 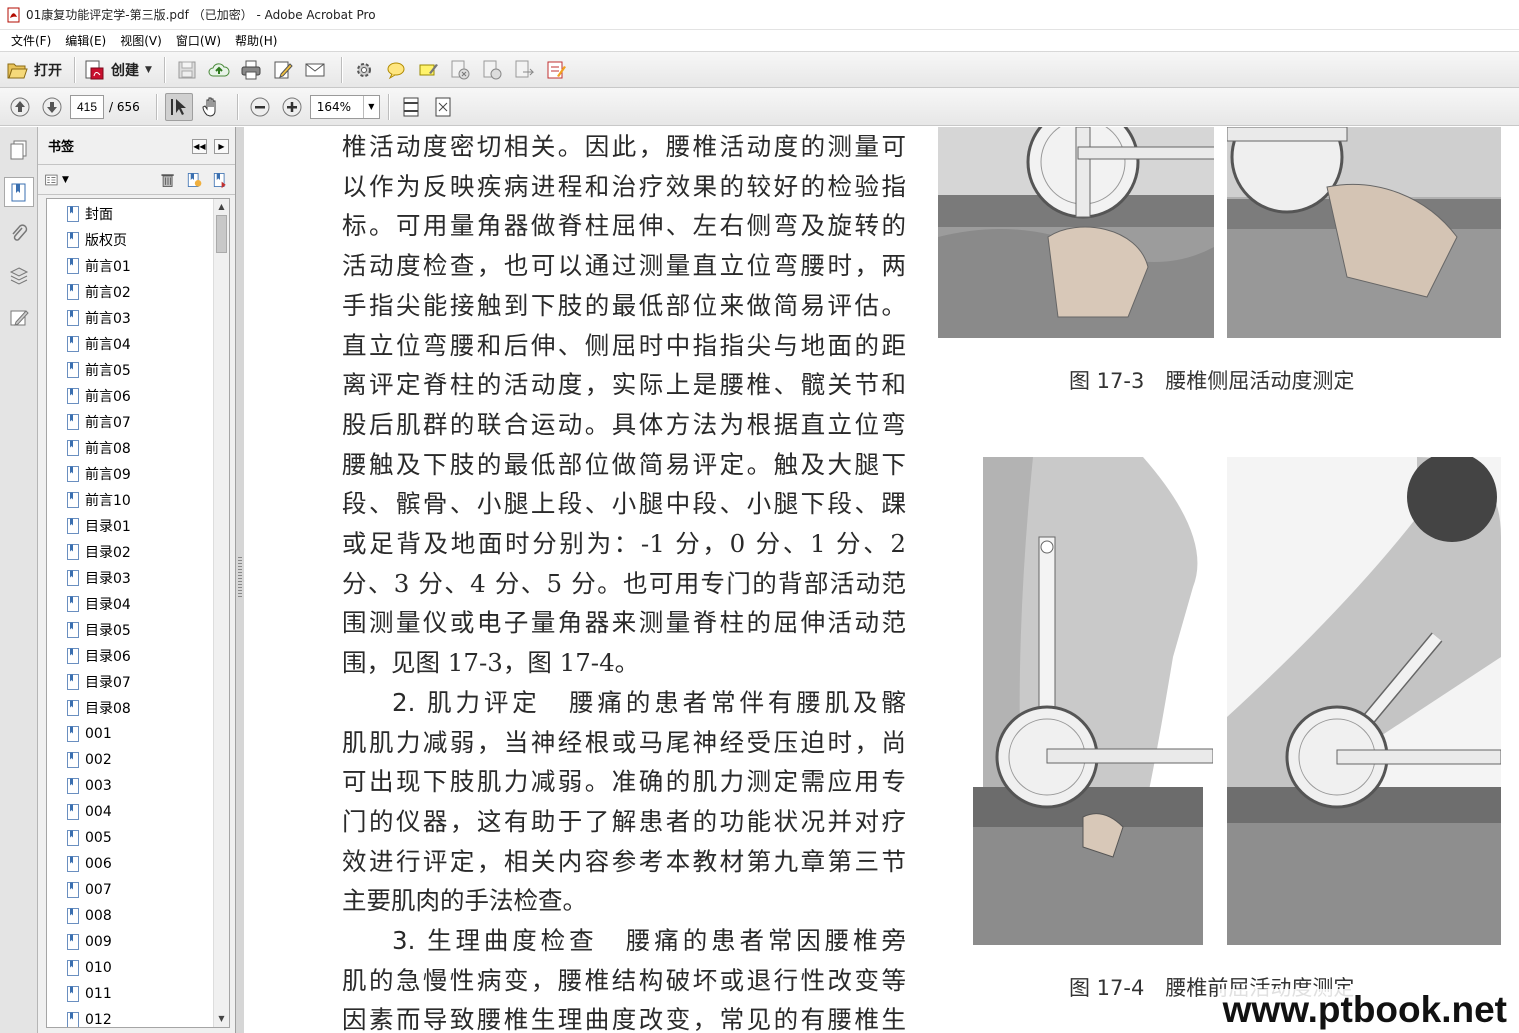 I want to click on bookmark-item: 005, so click(x=138, y=838).